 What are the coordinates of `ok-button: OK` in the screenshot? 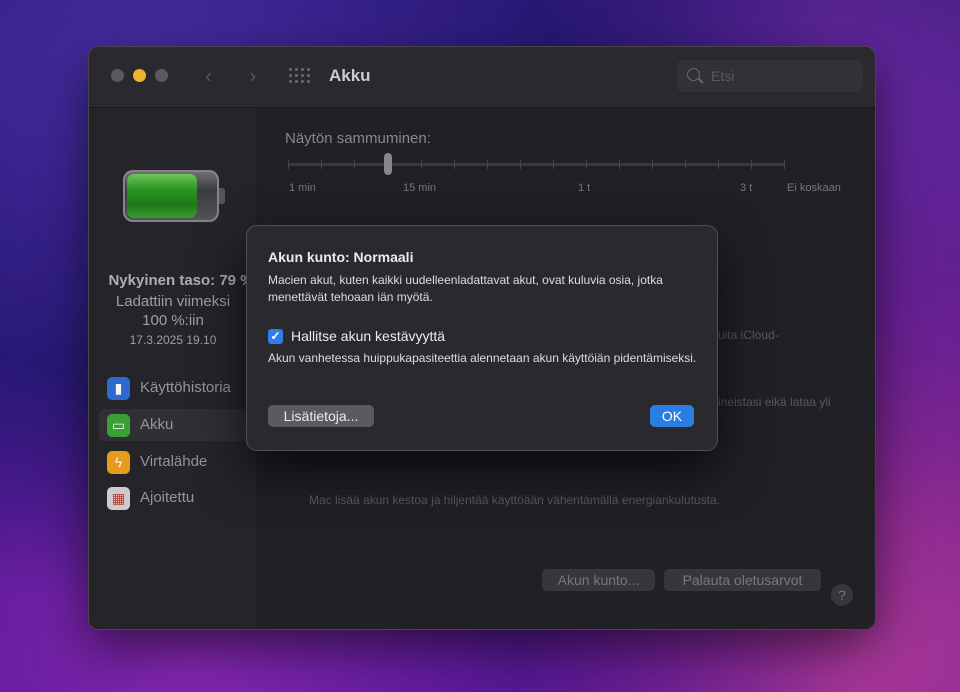 It's located at (672, 416).